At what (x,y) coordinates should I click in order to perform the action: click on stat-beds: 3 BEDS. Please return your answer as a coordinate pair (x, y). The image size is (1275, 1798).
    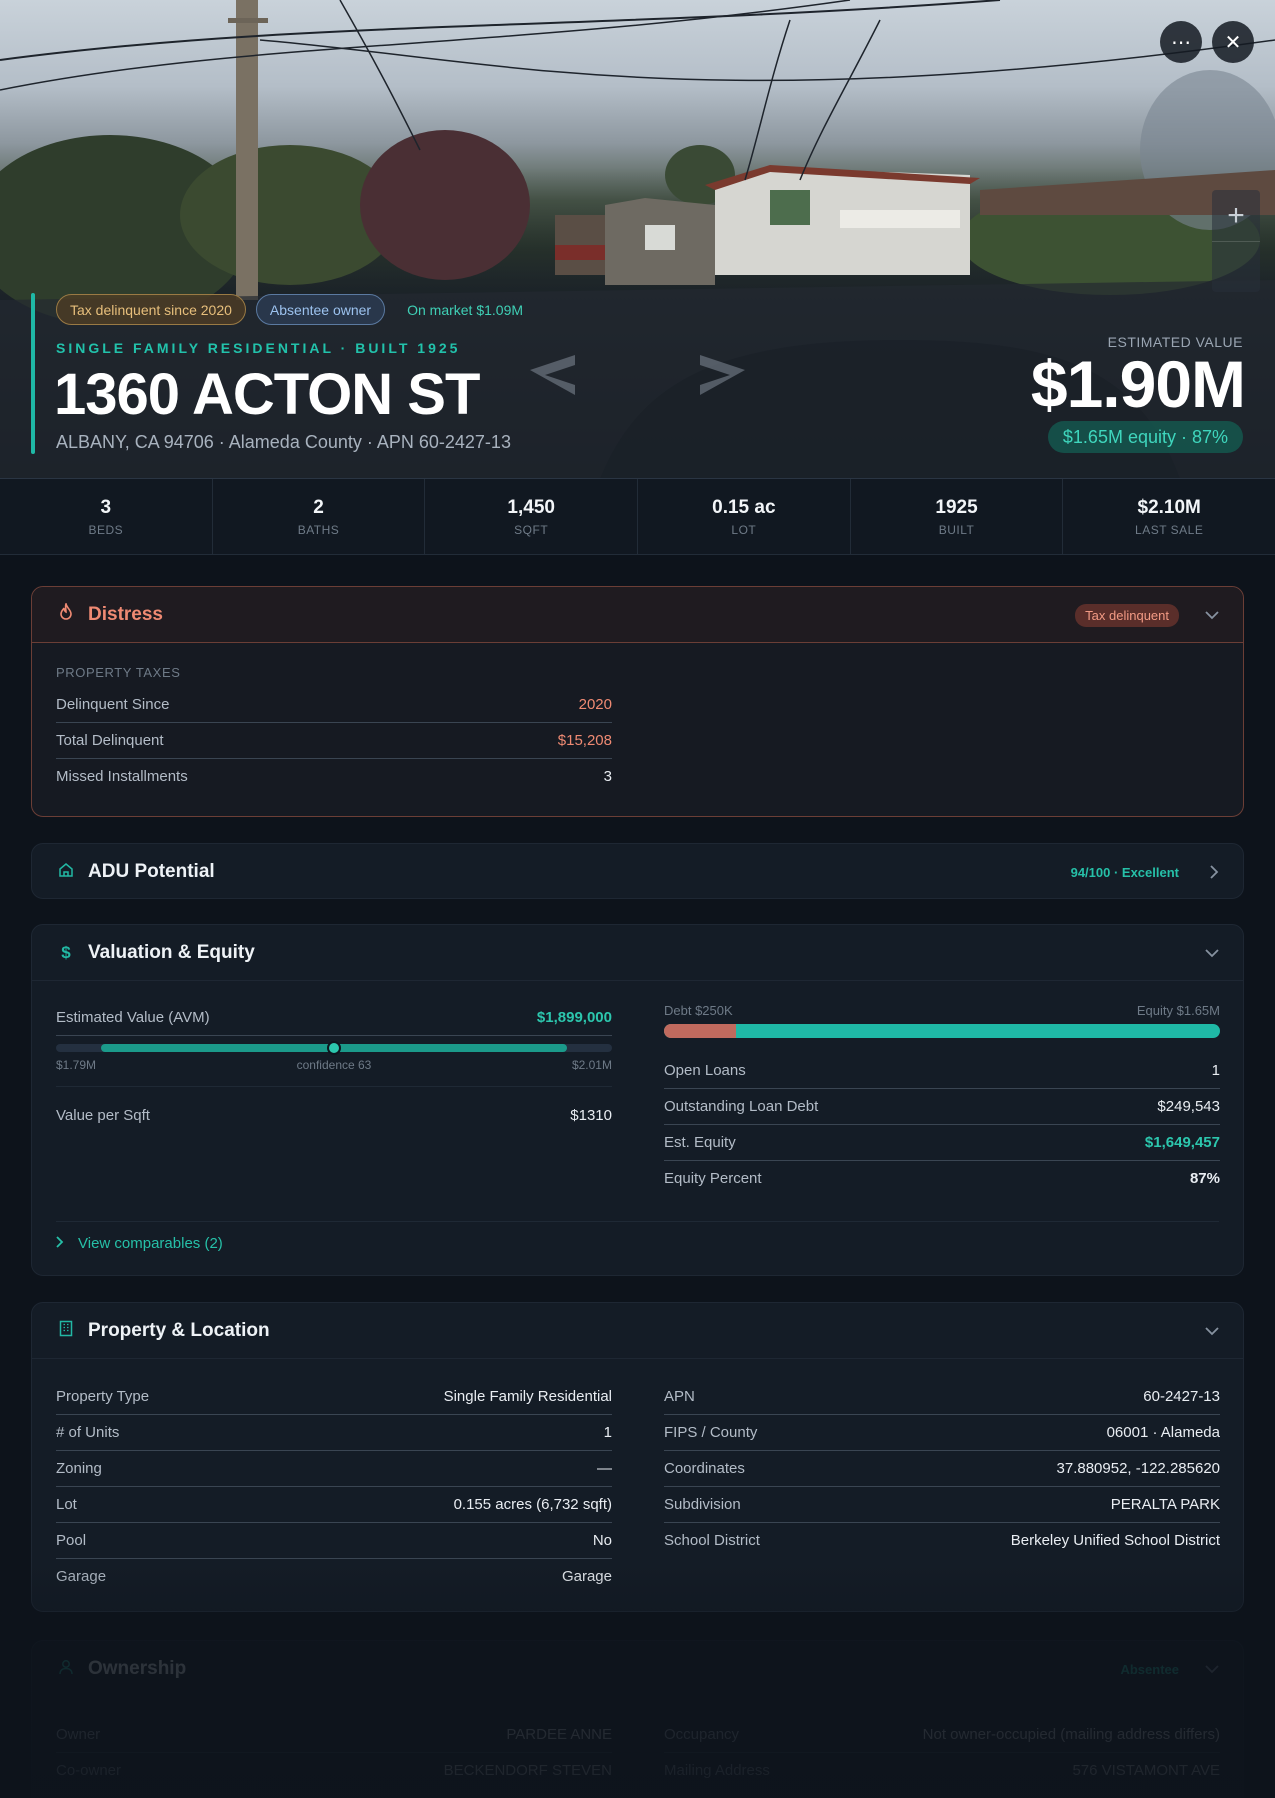
    Looking at the image, I should click on (106, 516).